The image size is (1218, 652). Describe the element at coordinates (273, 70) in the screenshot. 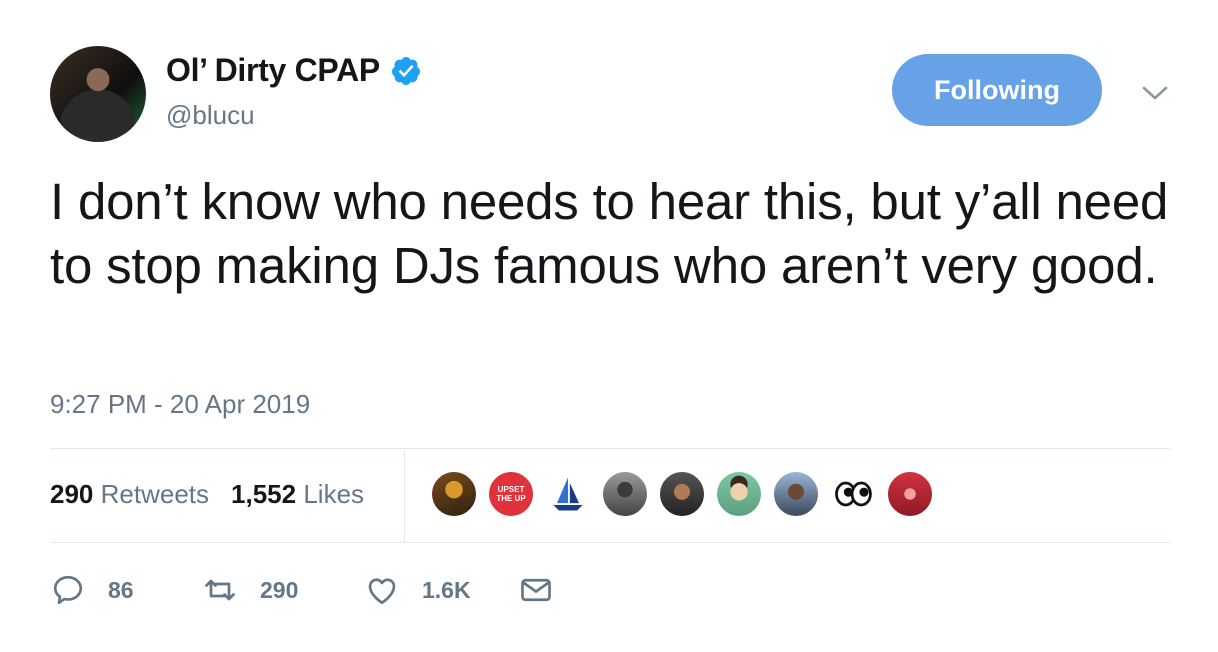

I see `display-name: Ol’ Dirty CPAP` at that location.